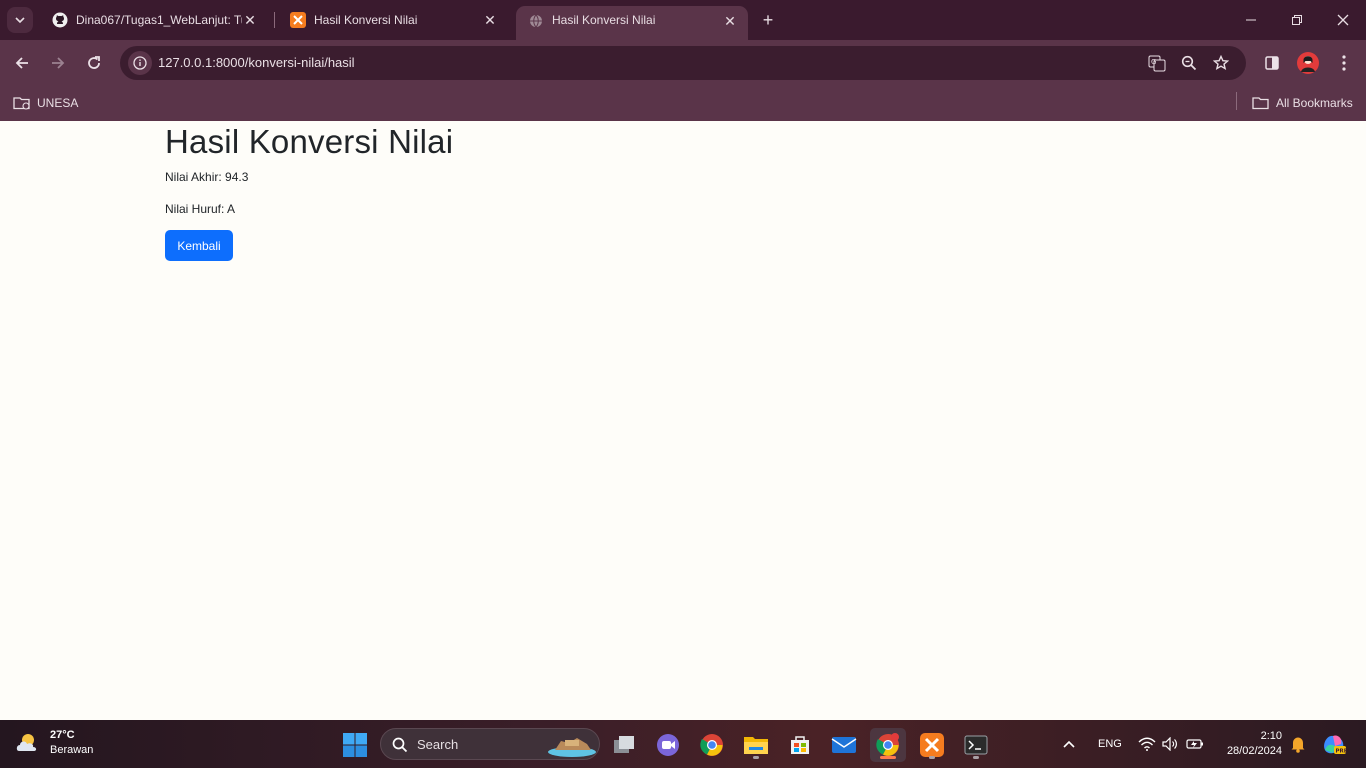 The height and width of the screenshot is (768, 1366). I want to click on clock-date: 28/02/2024, so click(1254, 751).